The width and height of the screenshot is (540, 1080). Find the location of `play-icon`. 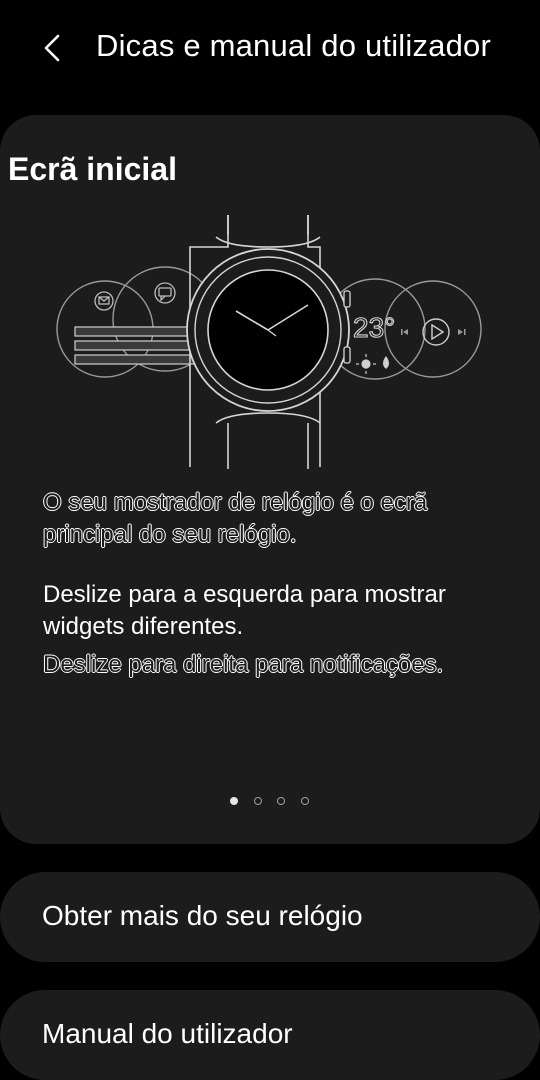

play-icon is located at coordinates (436, 332).